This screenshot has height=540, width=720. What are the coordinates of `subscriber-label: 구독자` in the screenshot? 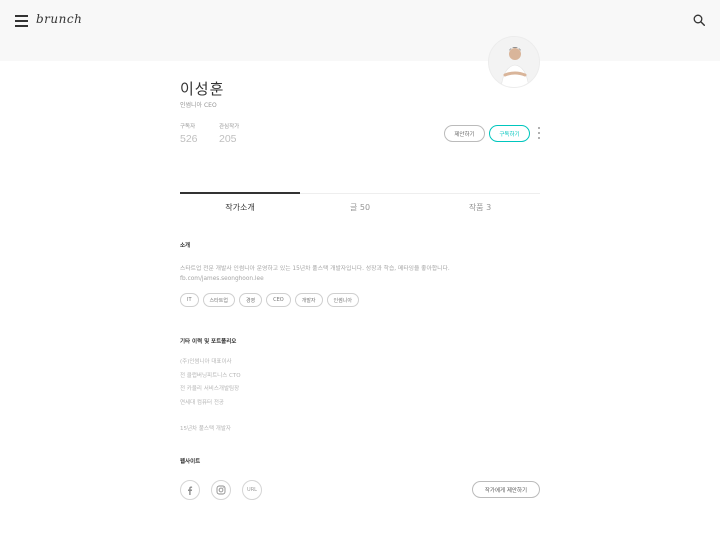 It's located at (188, 127).